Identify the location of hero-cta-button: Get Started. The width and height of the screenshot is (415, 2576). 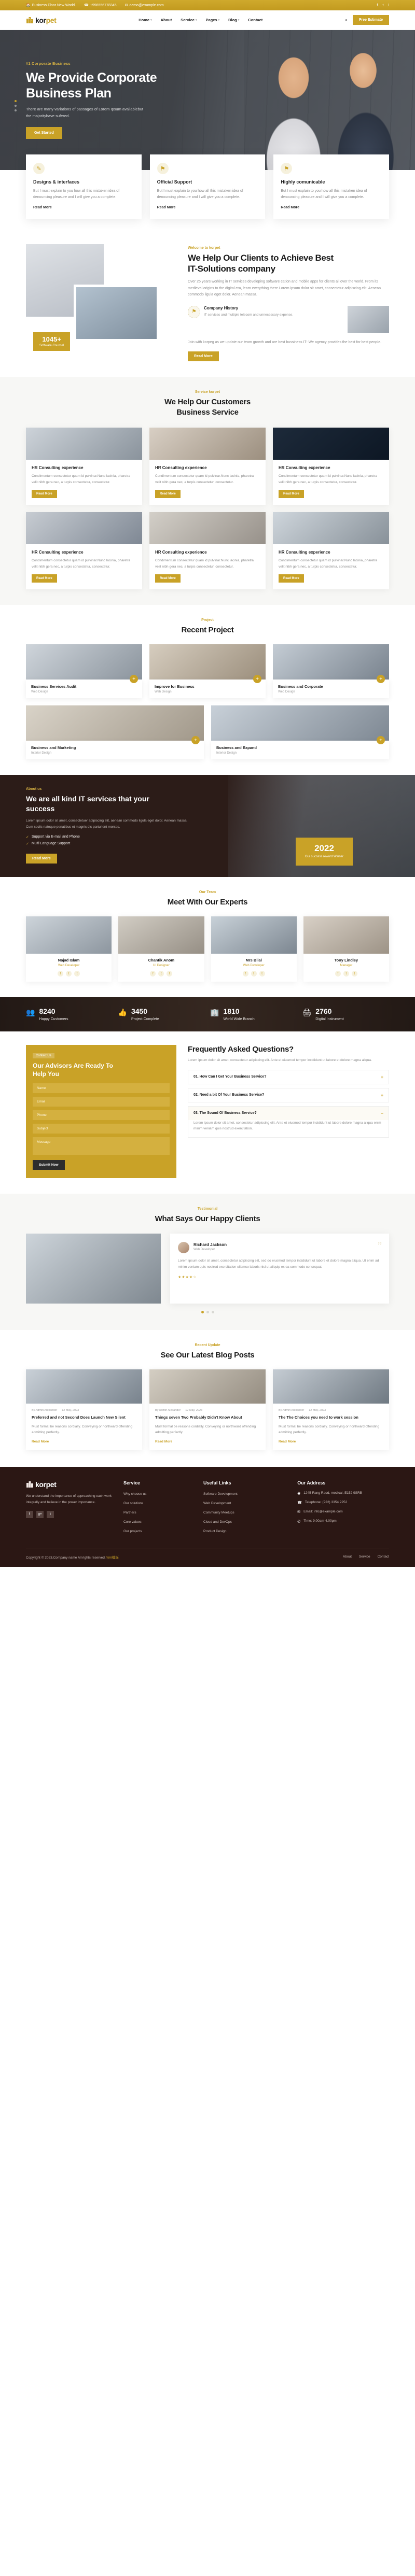
(44, 132).